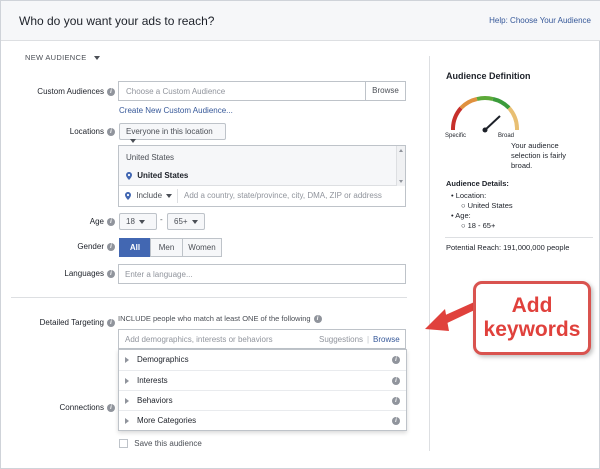 The width and height of the screenshot is (600, 469). What do you see at coordinates (60, 273) in the screenshot?
I see `languages-label: Languages i` at bounding box center [60, 273].